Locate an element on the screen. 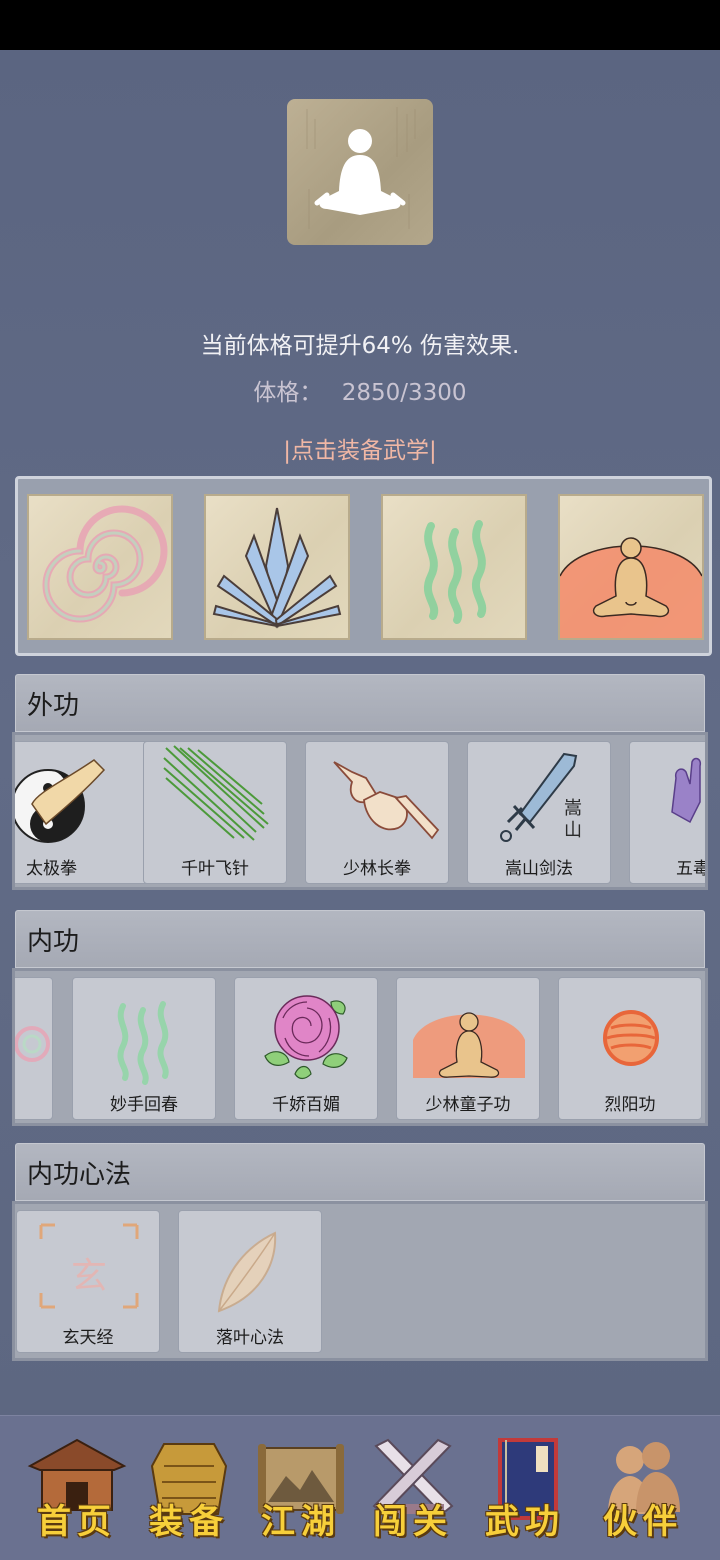  taiji-icon is located at coordinates (60, 801).